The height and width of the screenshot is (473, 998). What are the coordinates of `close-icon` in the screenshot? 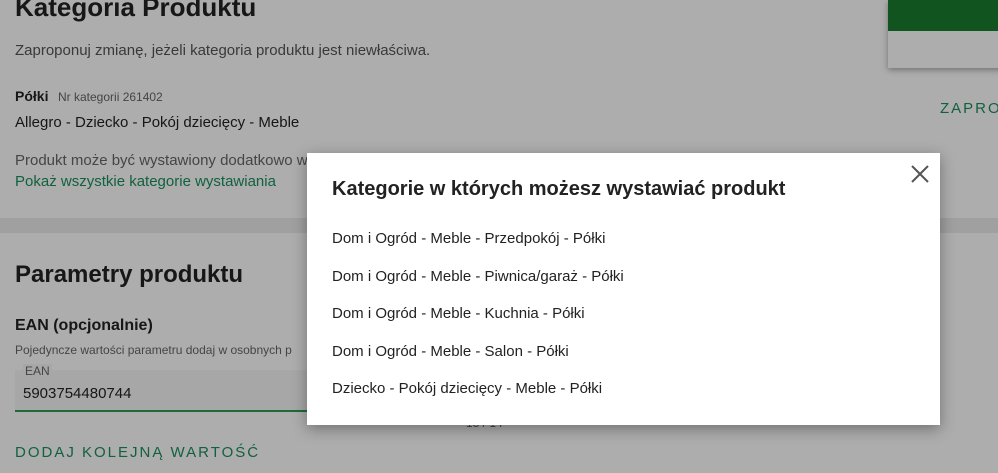 It's located at (920, 174).